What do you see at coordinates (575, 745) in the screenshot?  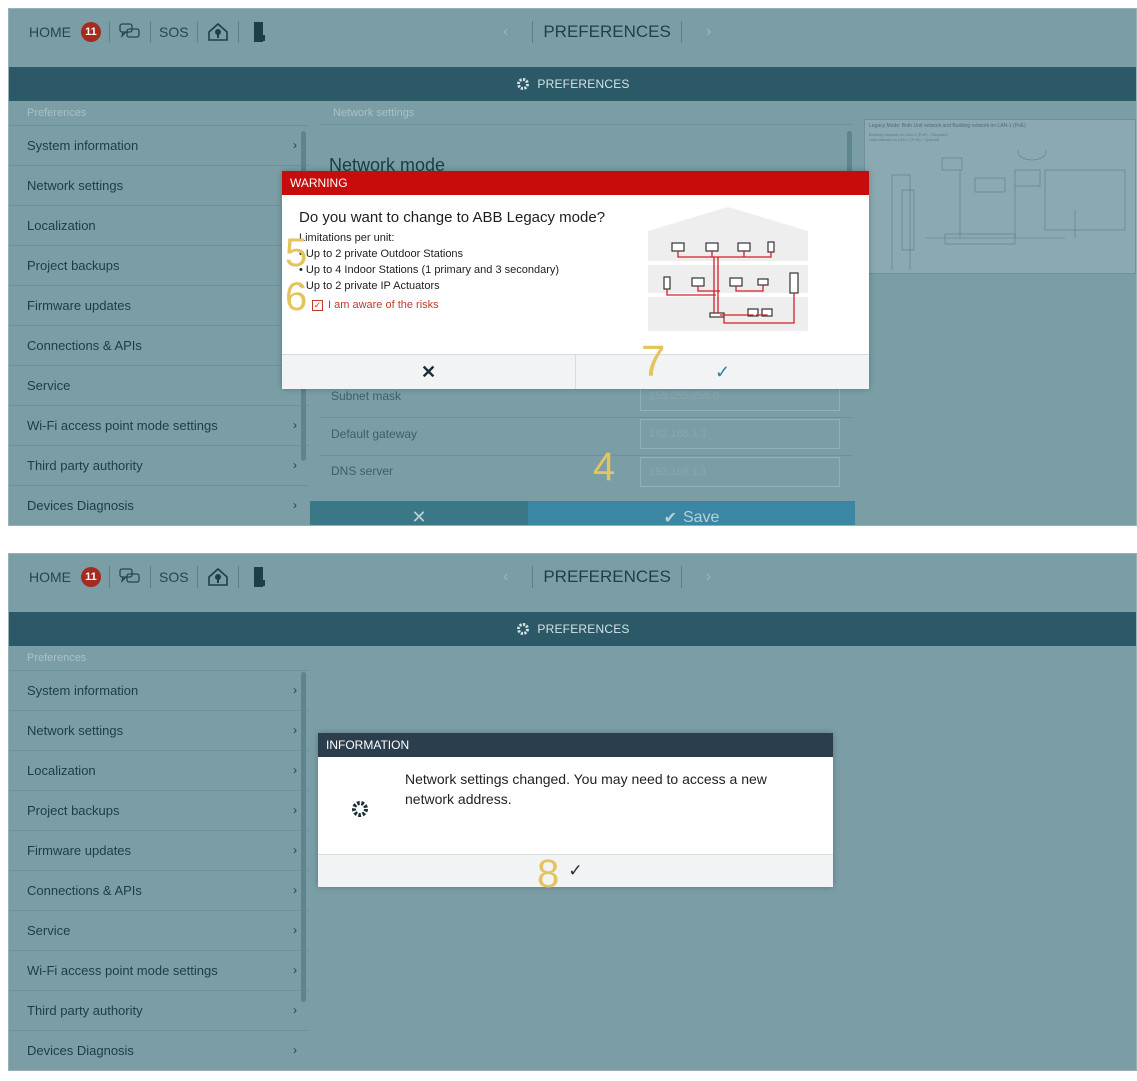 I see `information-header: INFORMATION` at bounding box center [575, 745].